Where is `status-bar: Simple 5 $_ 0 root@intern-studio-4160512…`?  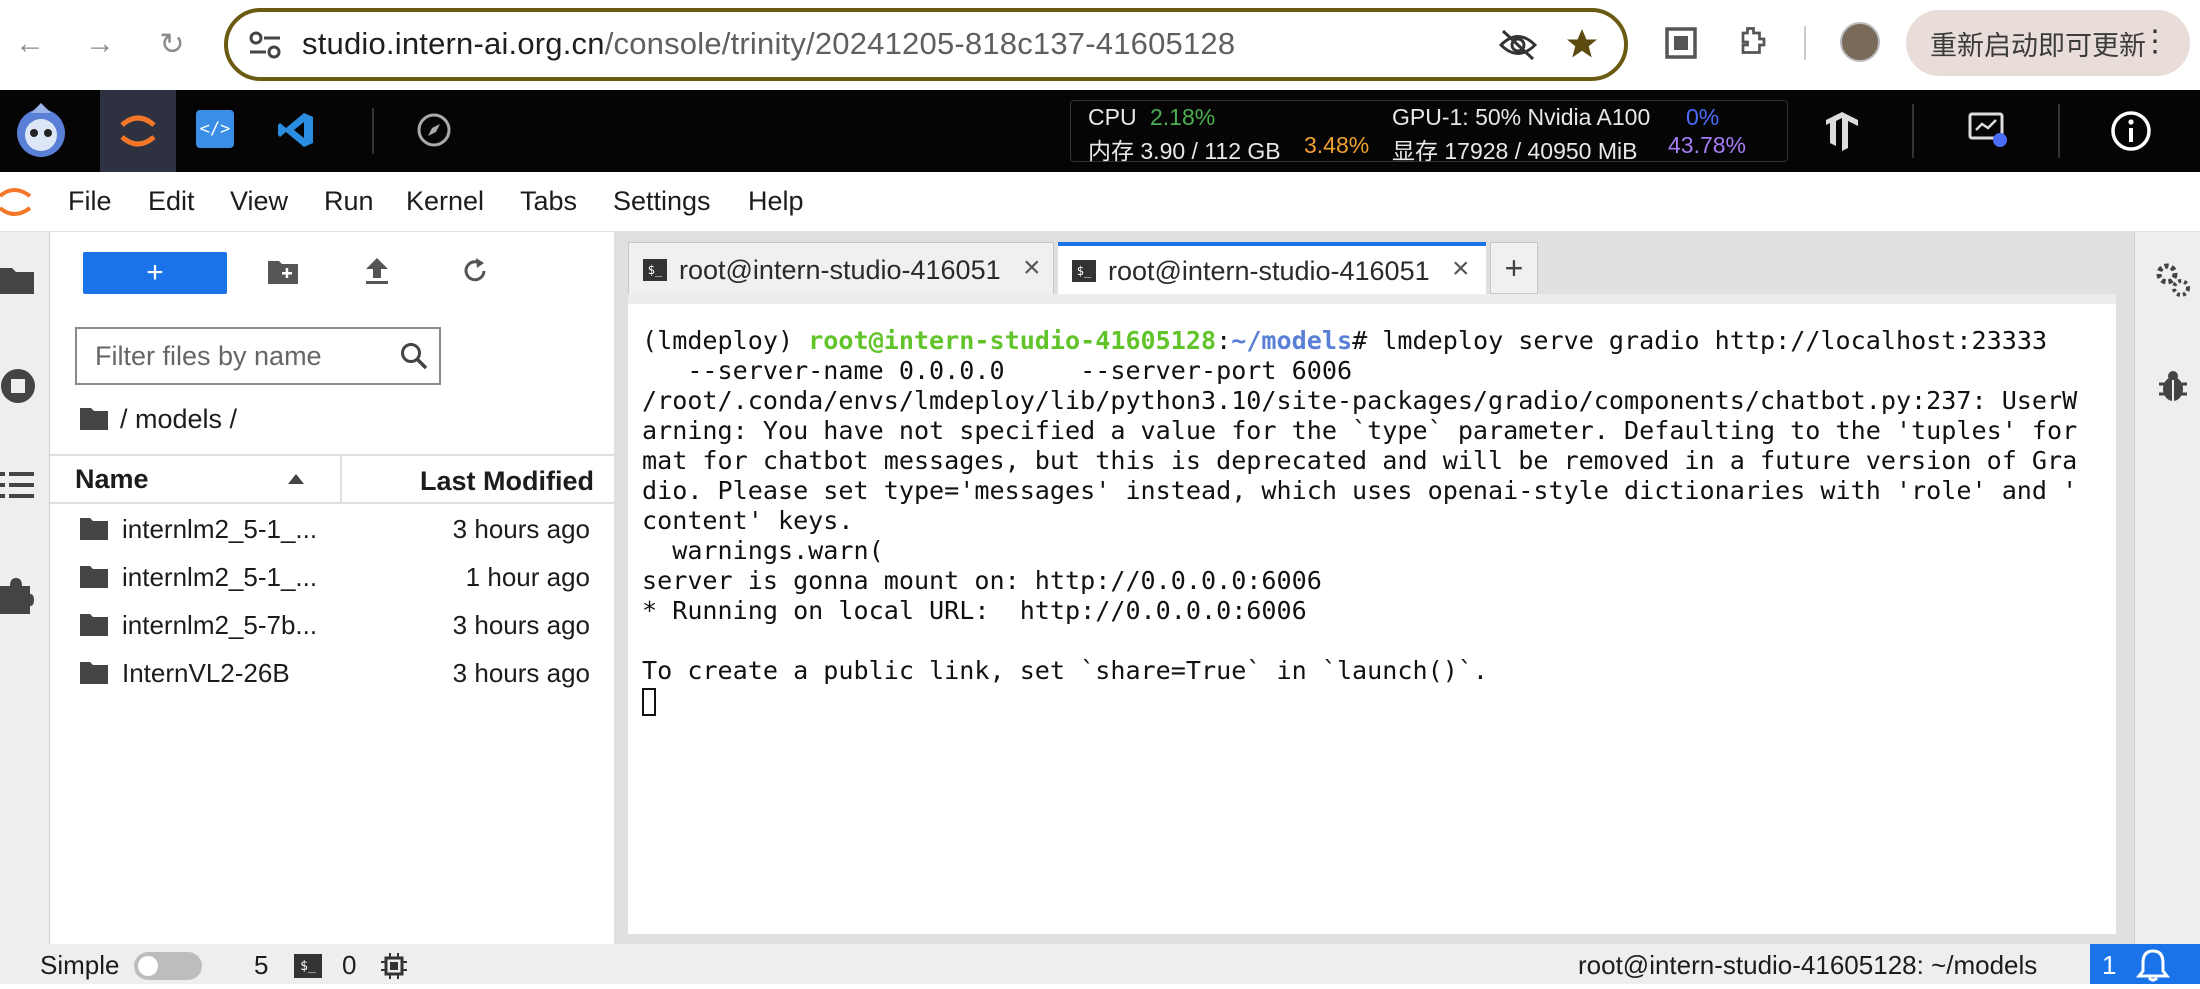 status-bar: Simple 5 $_ 0 root@intern-studio-4160512… is located at coordinates (1100, 964).